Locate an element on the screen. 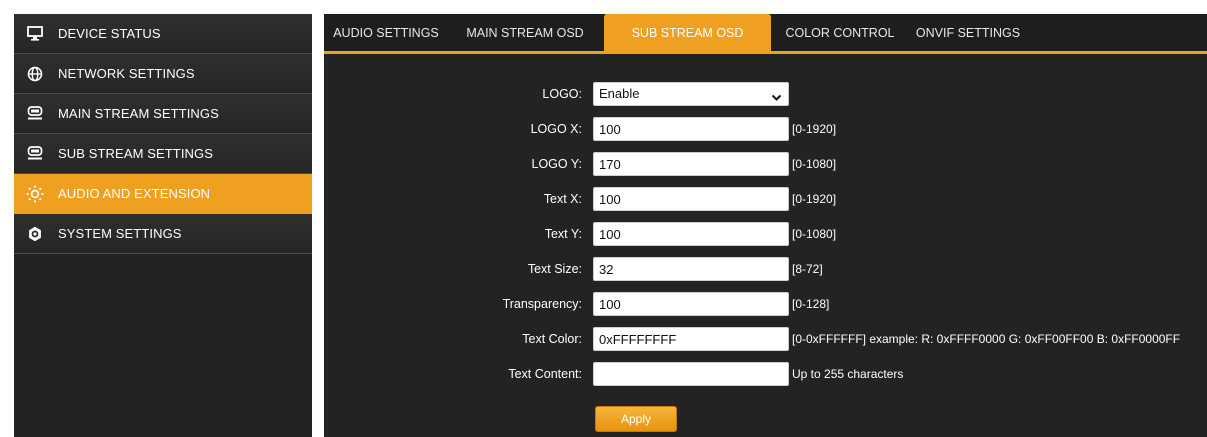 Image resolution: width=1207 pixels, height=437 pixels. gear-icon is located at coordinates (35, 234).